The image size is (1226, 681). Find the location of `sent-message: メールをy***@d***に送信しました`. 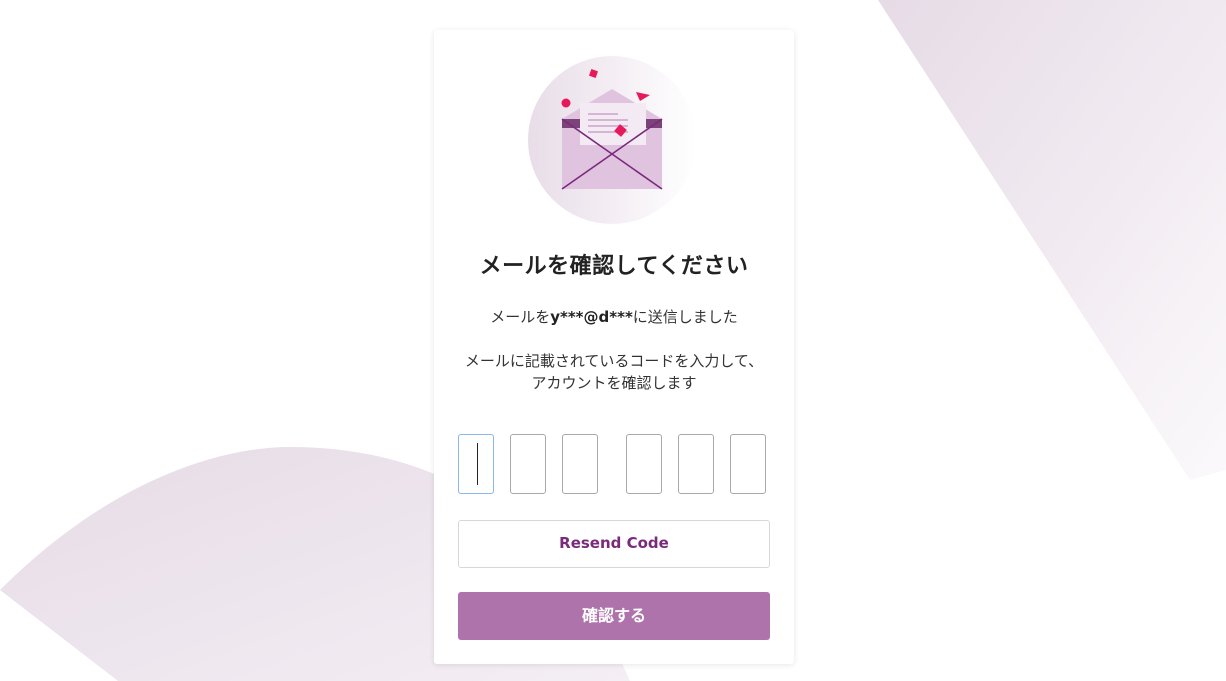

sent-message: メールをy***@d***に送信しました is located at coordinates (614, 316).